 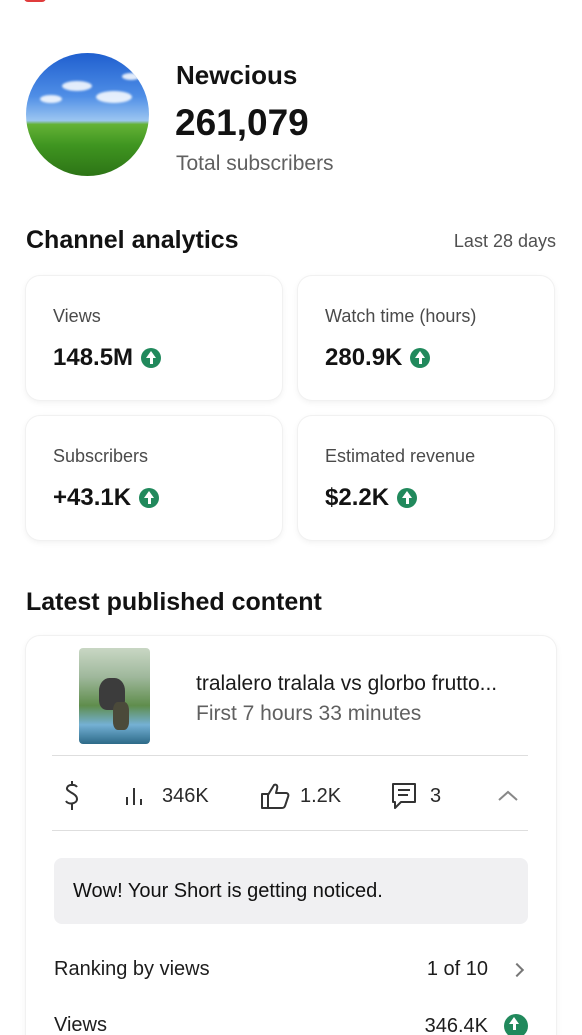 What do you see at coordinates (275, 796) in the screenshot?
I see `thumbs-up-icon` at bounding box center [275, 796].